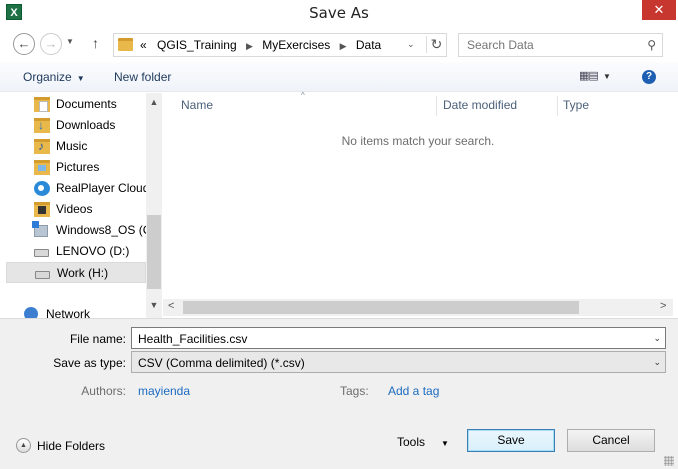 This screenshot has width=678, height=469. I want to click on resize-grip-icon, so click(669, 461).